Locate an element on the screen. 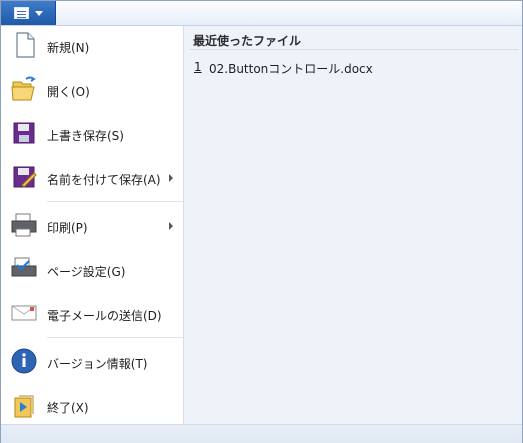 The height and width of the screenshot is (443, 523). menu-icon is located at coordinates (21, 13).